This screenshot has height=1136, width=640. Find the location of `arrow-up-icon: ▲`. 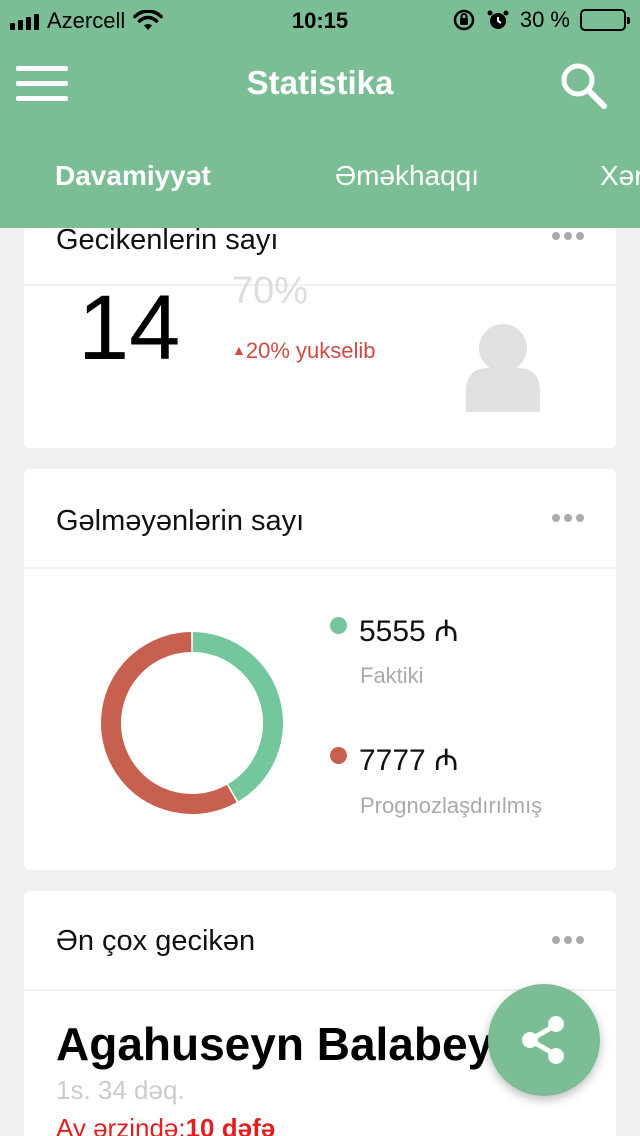

arrow-up-icon: ▲ is located at coordinates (239, 350).